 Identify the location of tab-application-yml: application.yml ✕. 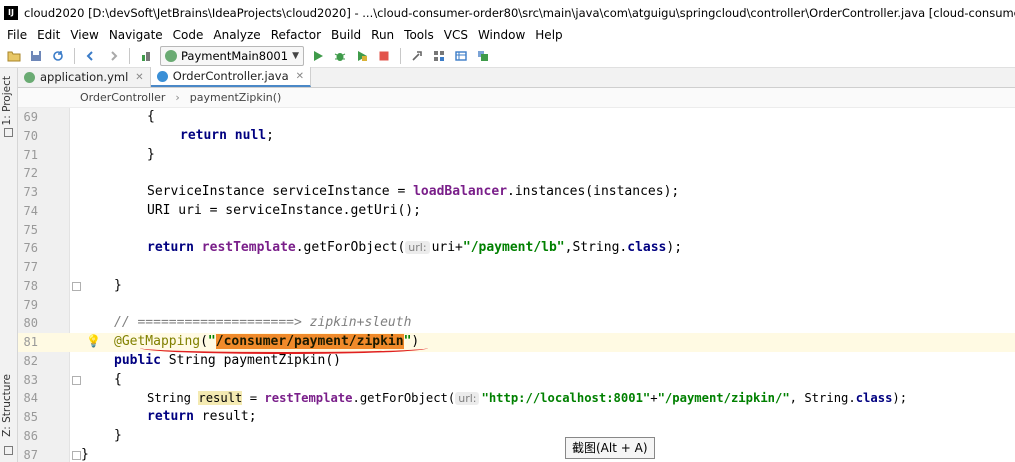
(84, 77).